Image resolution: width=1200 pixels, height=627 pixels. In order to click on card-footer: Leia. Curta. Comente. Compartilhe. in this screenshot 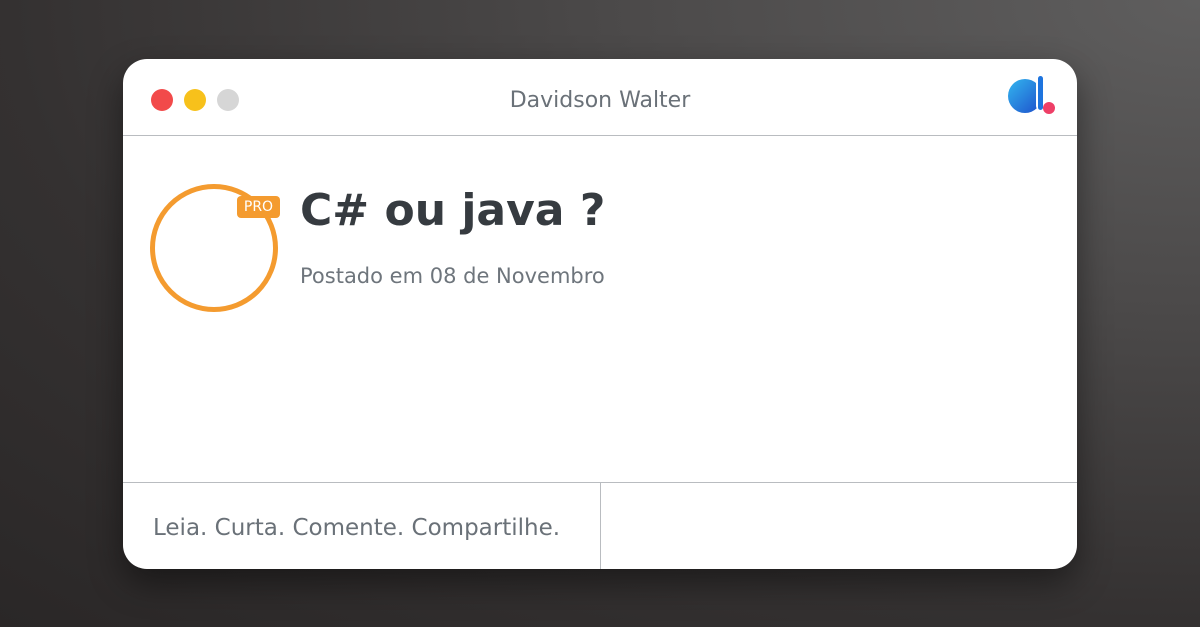, I will do `click(600, 525)`.